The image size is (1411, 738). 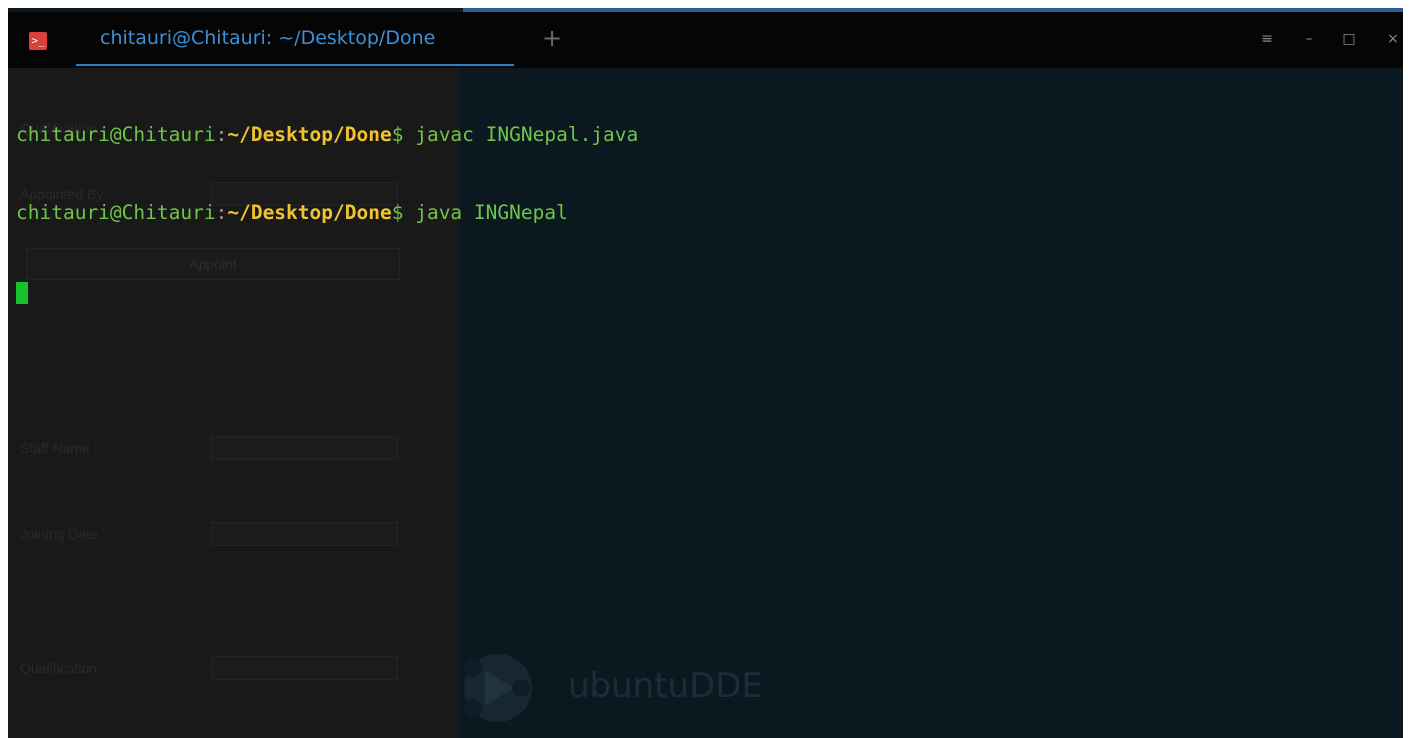 I want to click on staff-name-label: Staff Name :, so click(x=59, y=448).